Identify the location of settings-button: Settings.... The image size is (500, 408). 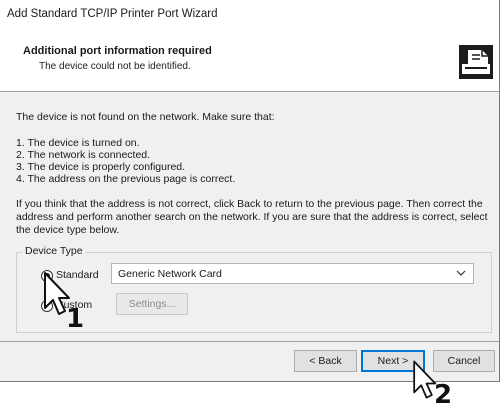
(152, 304).